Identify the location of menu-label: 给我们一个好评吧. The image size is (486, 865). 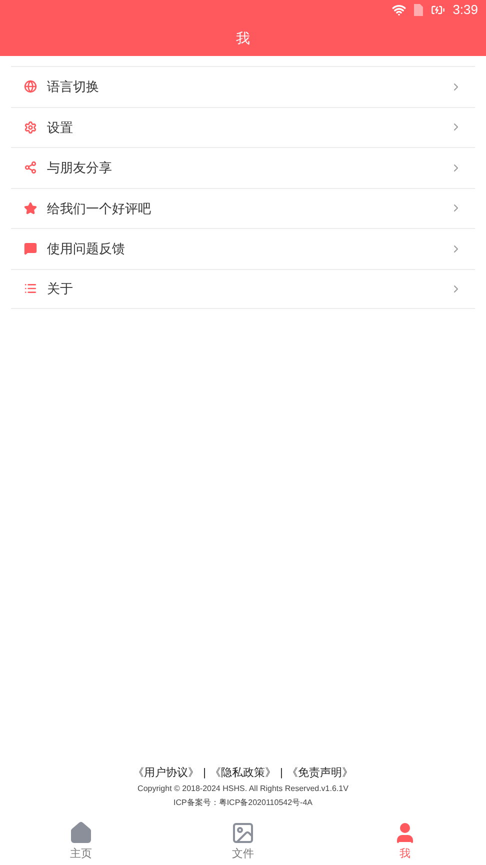
(99, 209).